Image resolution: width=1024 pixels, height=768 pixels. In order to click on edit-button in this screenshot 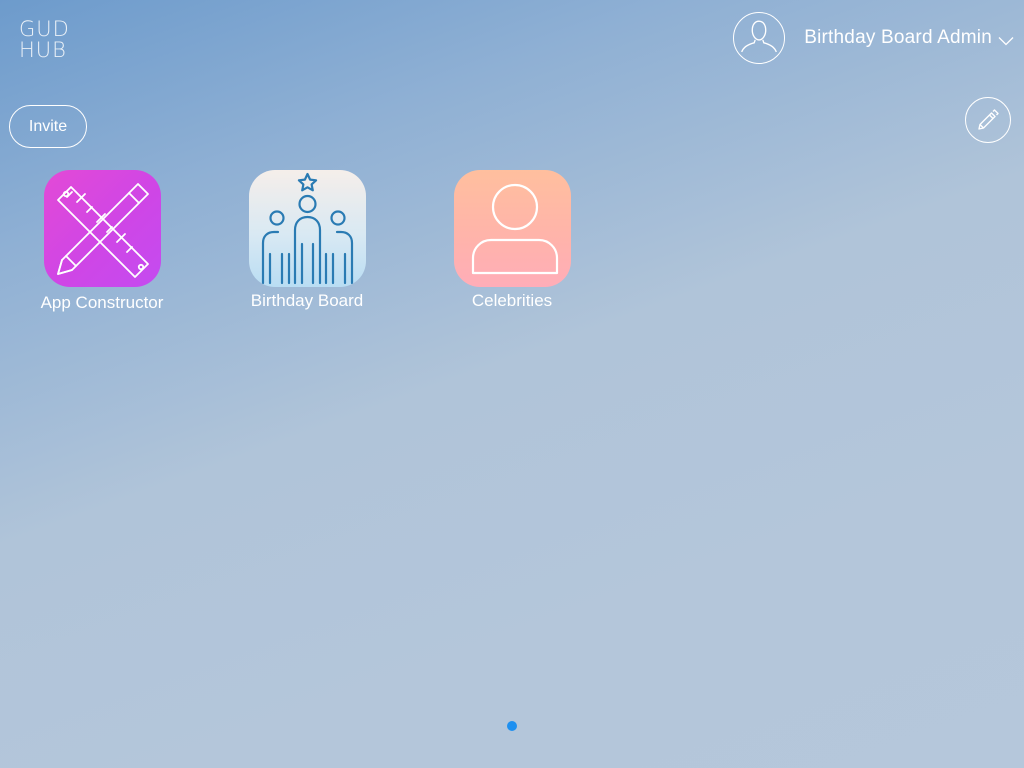, I will do `click(988, 120)`.